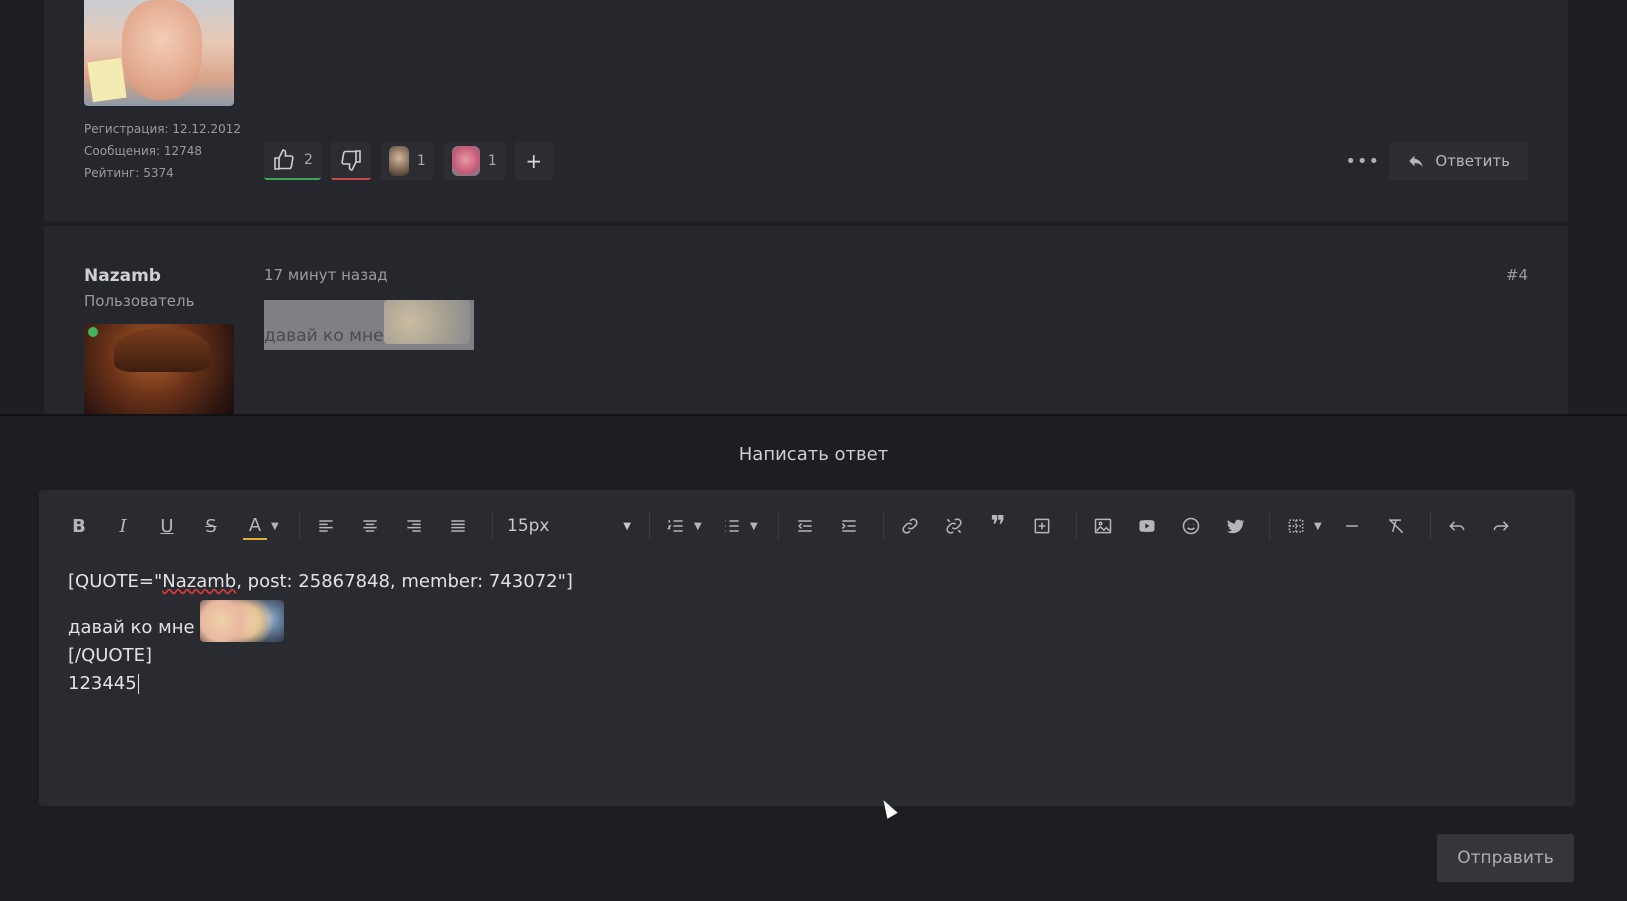 The width and height of the screenshot is (1627, 901). I want to click on align-right-icon, so click(414, 526).